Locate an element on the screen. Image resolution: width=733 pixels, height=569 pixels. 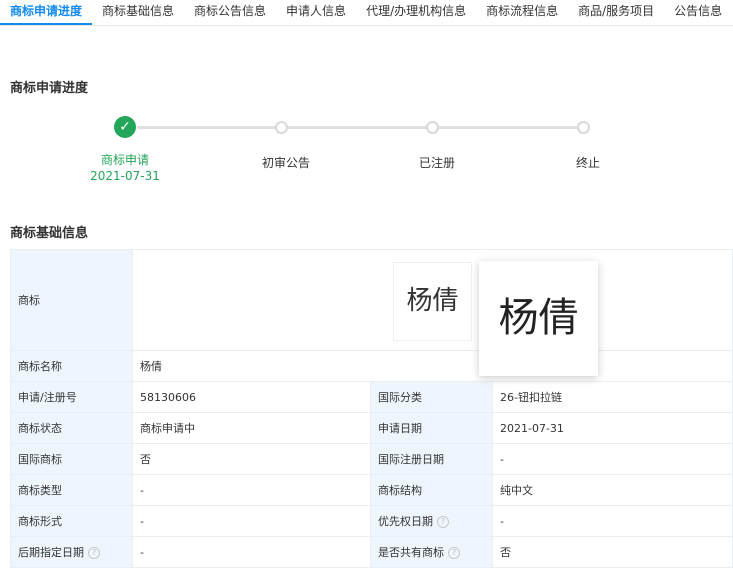
shared-mark-label: 是否共有商标 is located at coordinates (411, 552).